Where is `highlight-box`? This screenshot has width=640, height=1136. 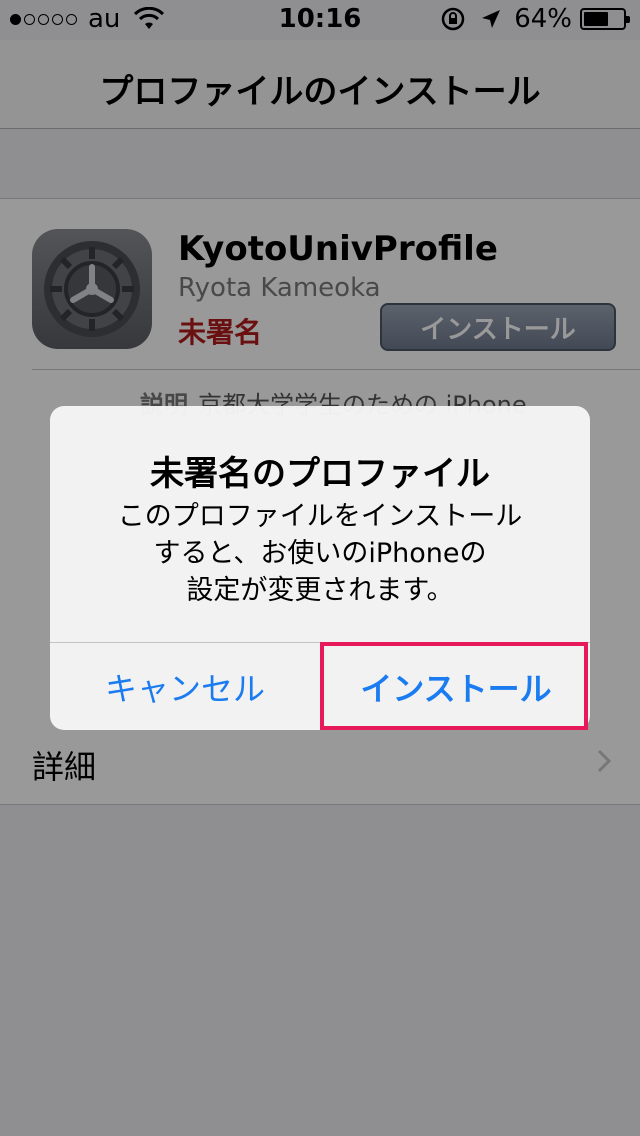 highlight-box is located at coordinates (454, 686).